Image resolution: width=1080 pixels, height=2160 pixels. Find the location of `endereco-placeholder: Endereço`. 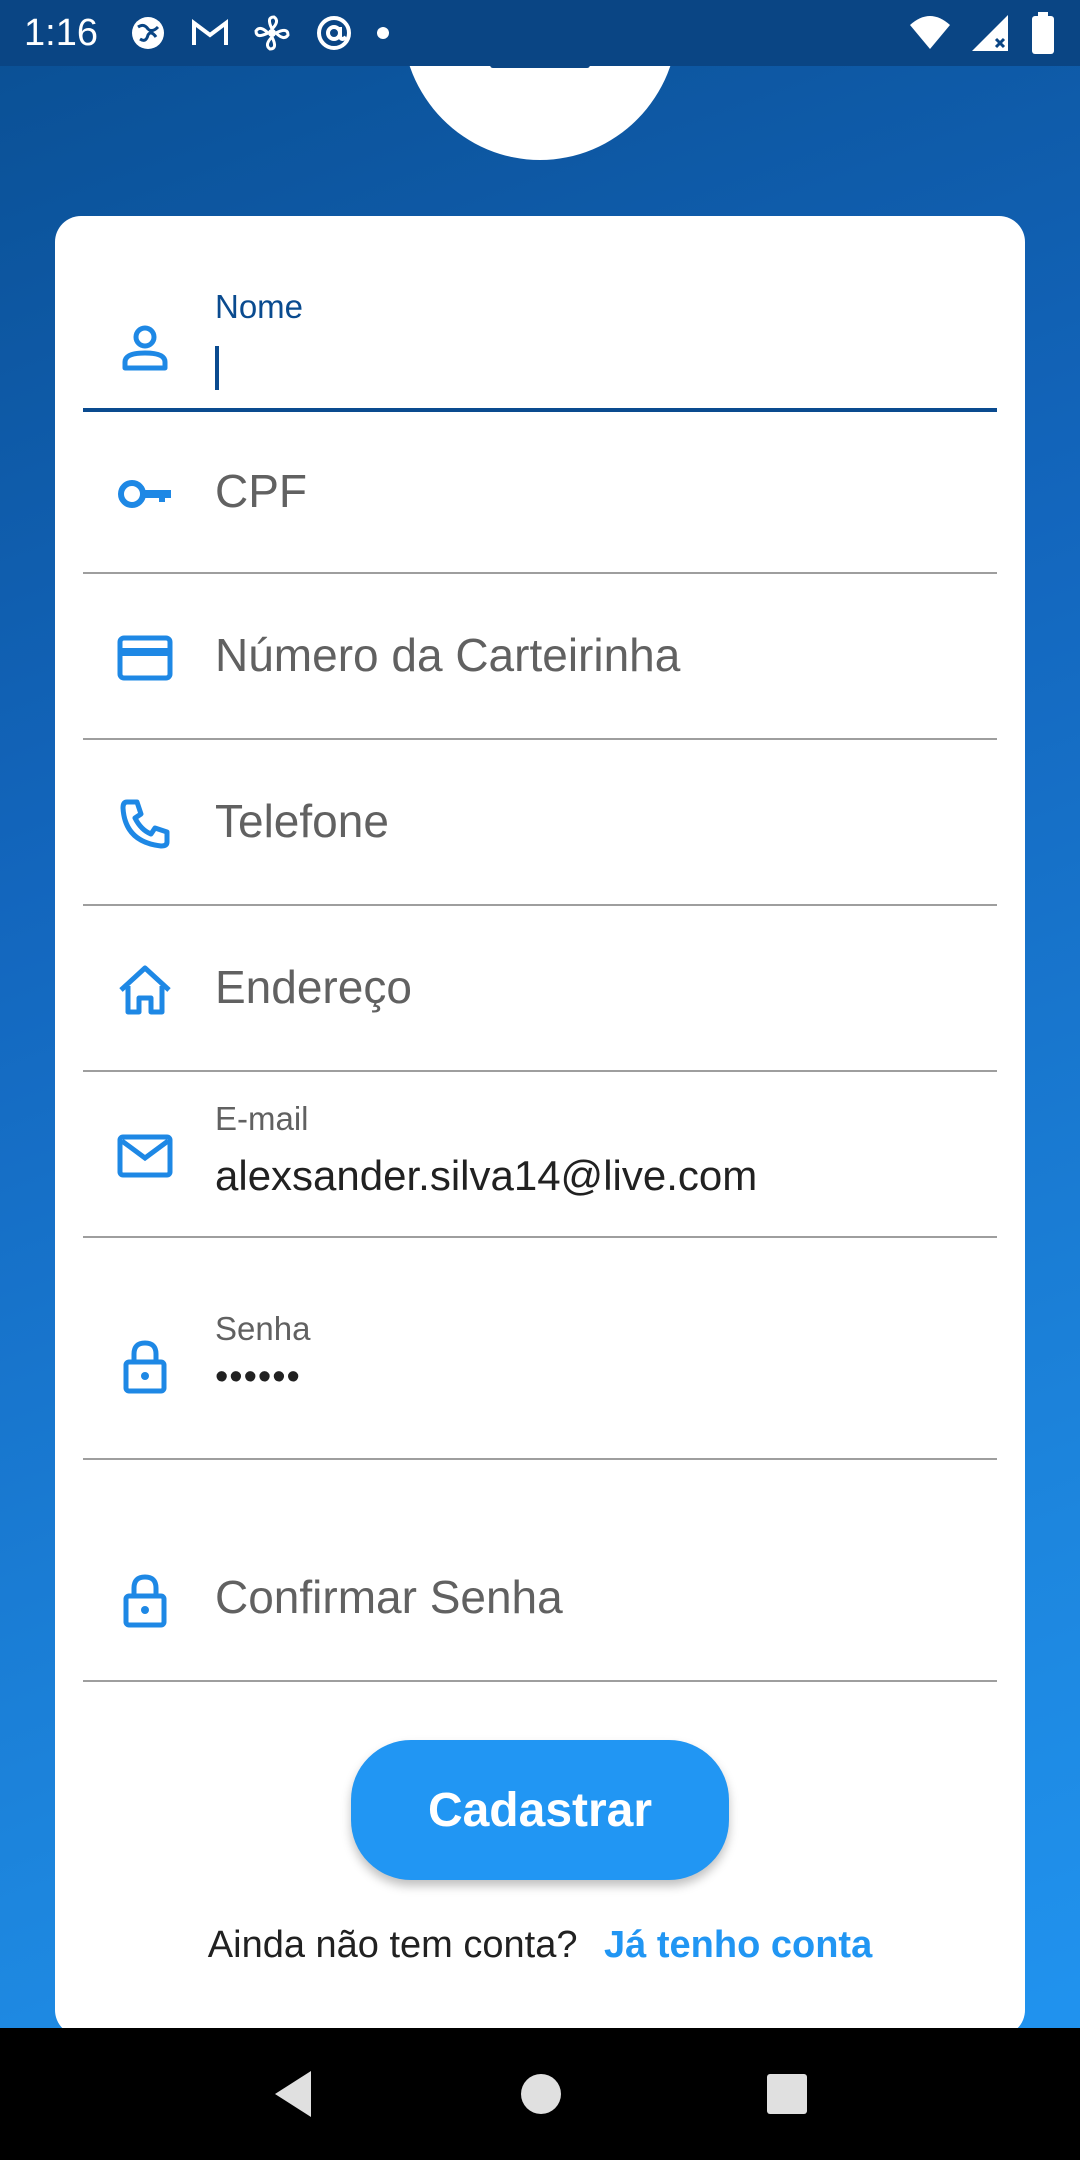

endereco-placeholder: Endereço is located at coordinates (313, 987).